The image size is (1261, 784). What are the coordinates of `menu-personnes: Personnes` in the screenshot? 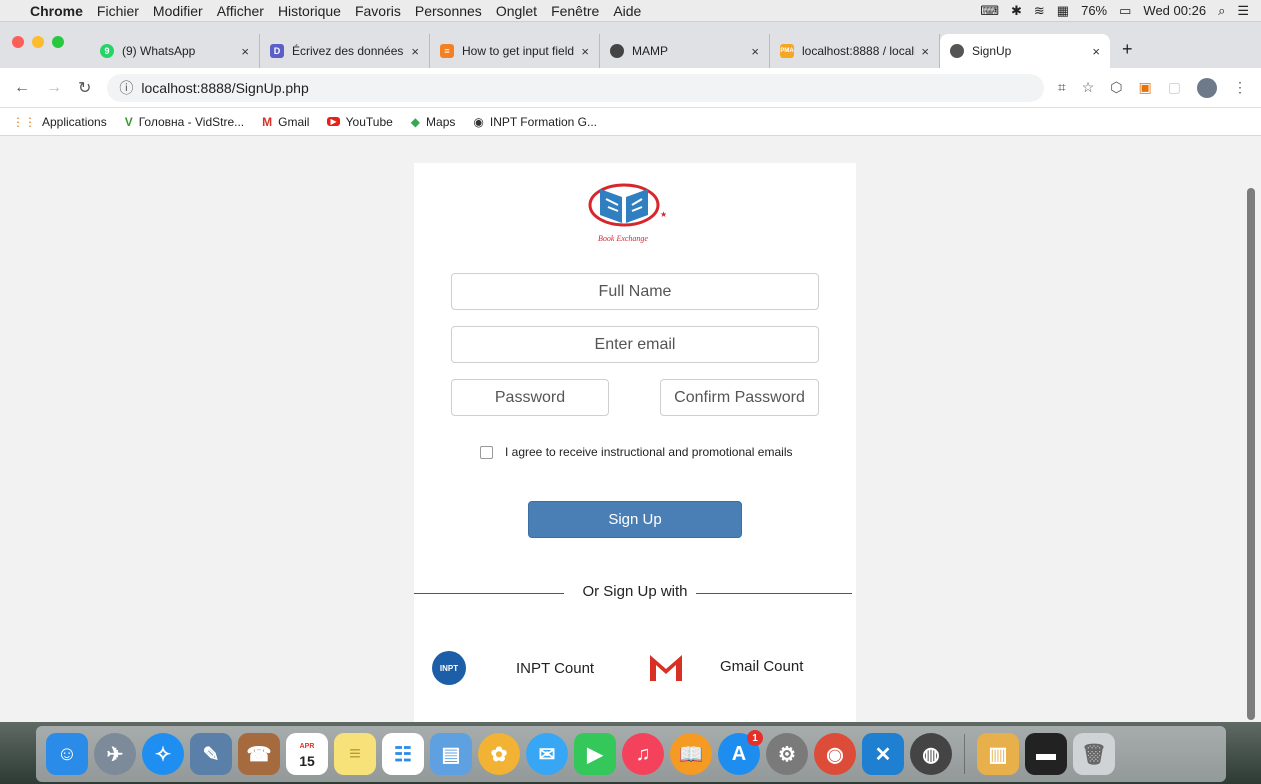 It's located at (448, 11).